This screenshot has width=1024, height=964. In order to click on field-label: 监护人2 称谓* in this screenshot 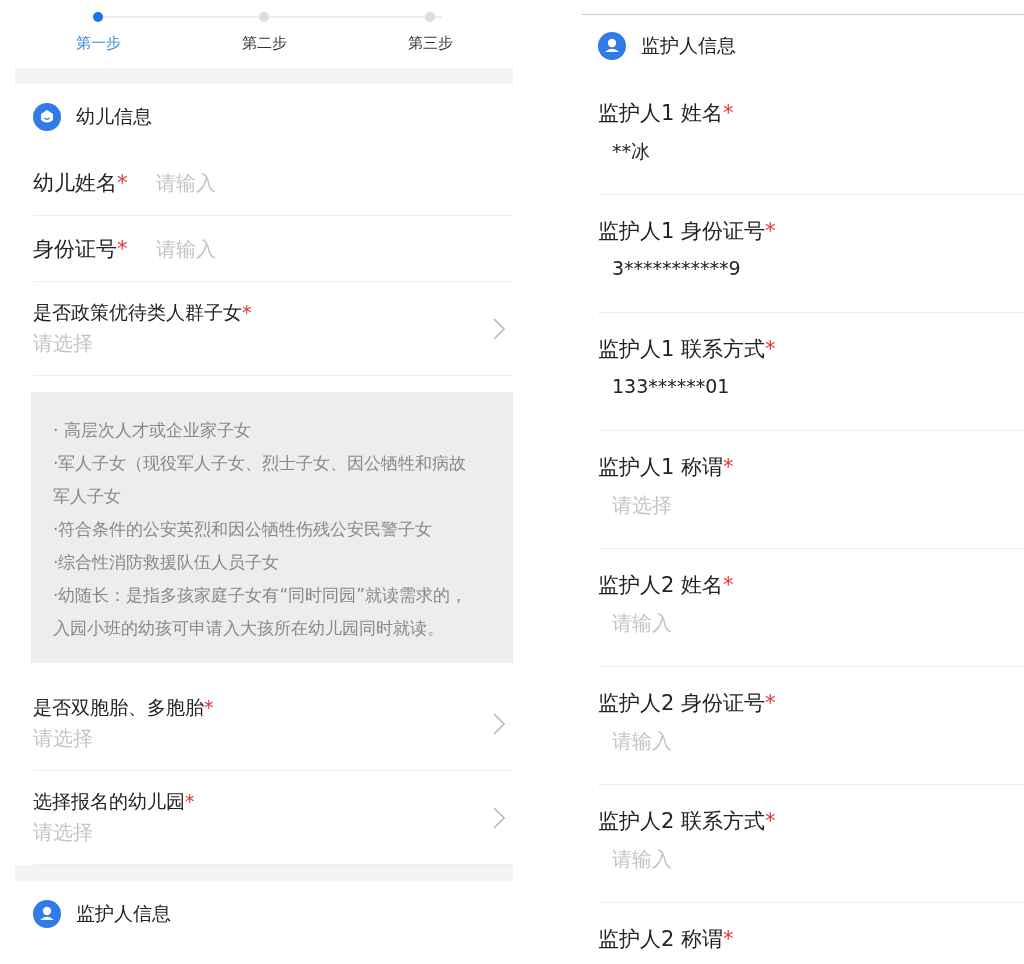, I will do `click(666, 939)`.